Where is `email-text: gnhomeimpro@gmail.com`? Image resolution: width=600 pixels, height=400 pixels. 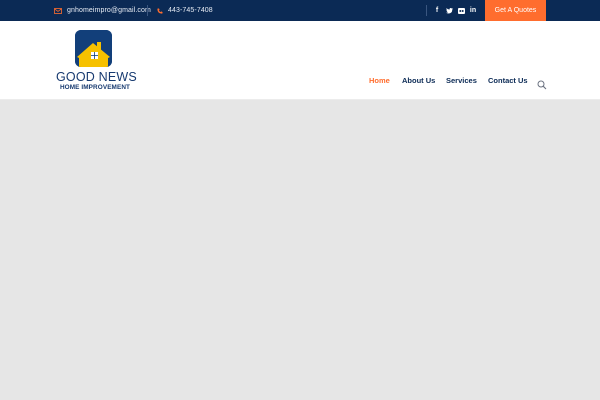 email-text: gnhomeimpro@gmail.com is located at coordinates (109, 10).